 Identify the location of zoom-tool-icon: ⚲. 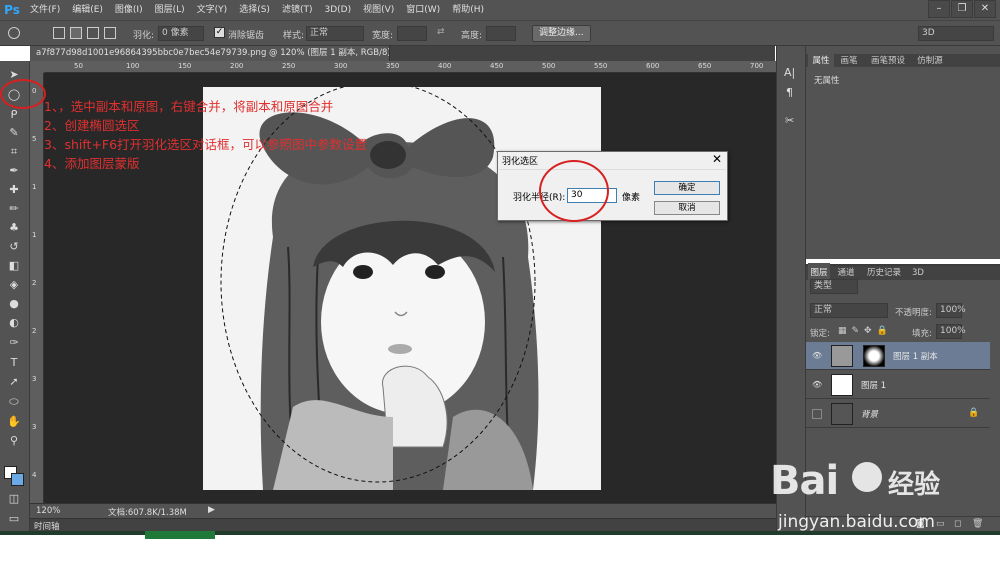
(14, 441).